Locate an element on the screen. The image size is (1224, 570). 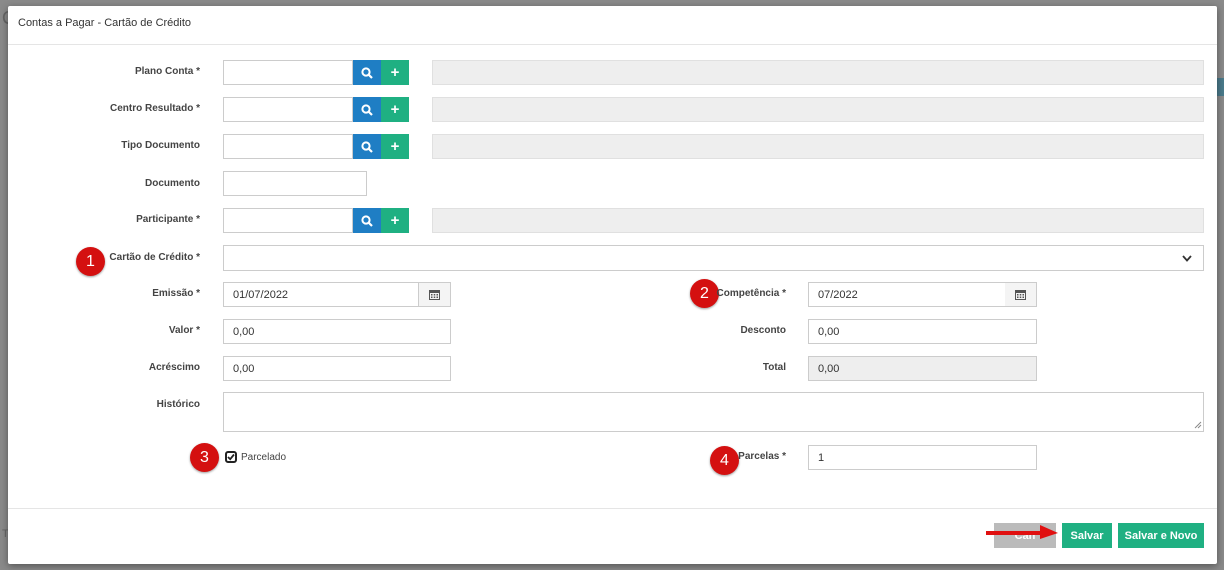
participante-search-button is located at coordinates (367, 220).